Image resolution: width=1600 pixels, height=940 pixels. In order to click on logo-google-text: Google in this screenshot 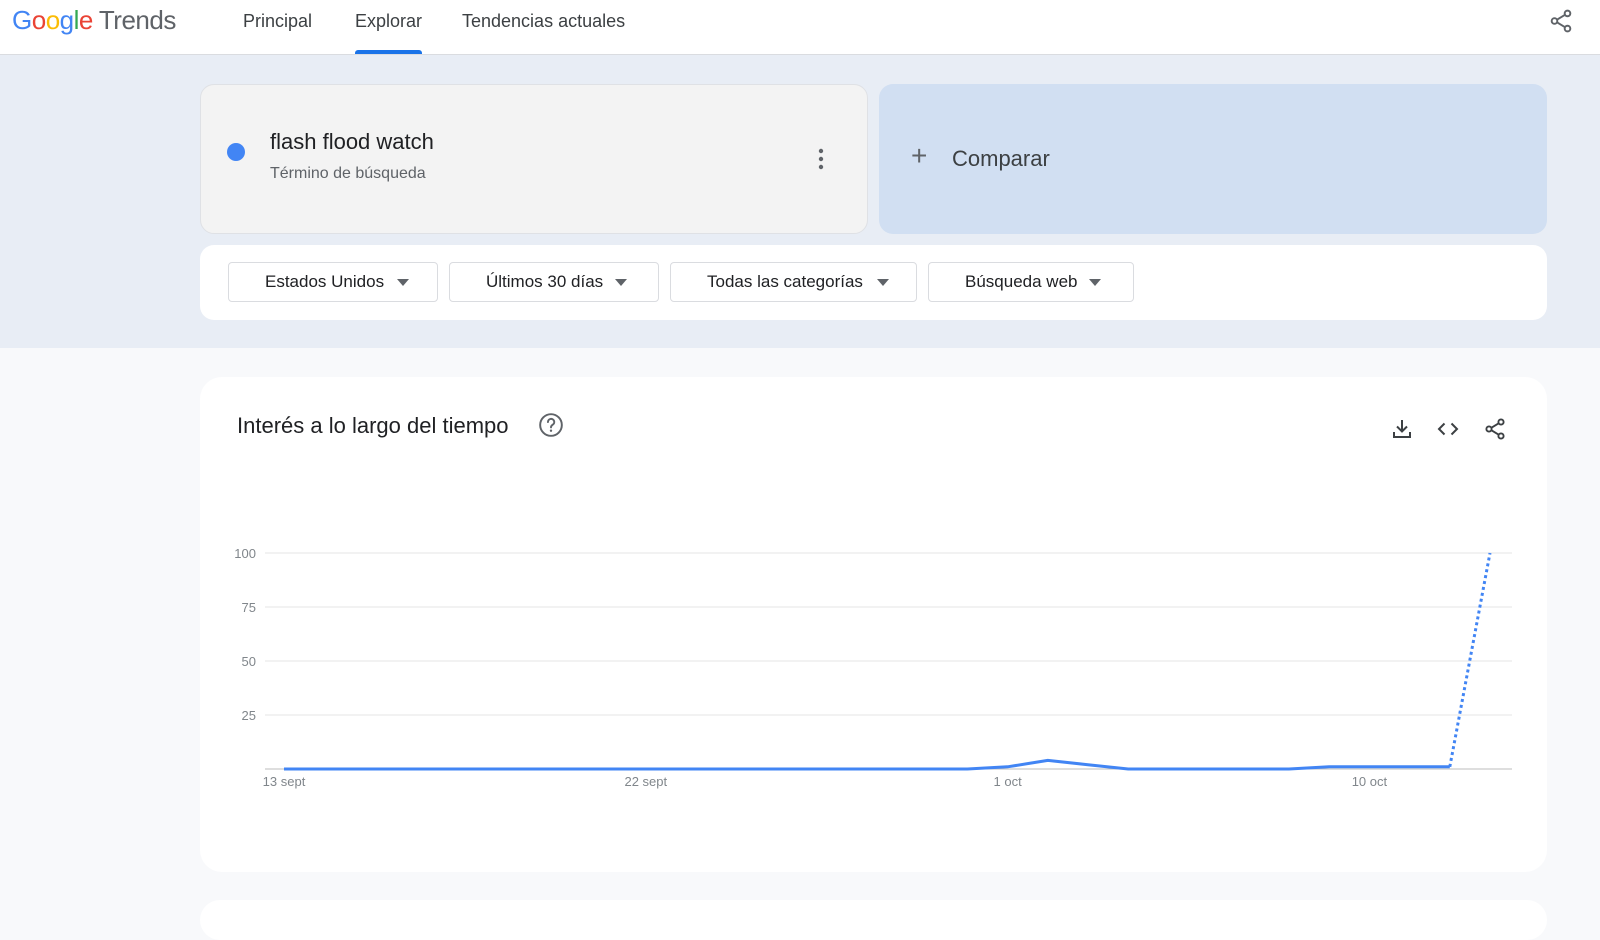, I will do `click(52, 20)`.